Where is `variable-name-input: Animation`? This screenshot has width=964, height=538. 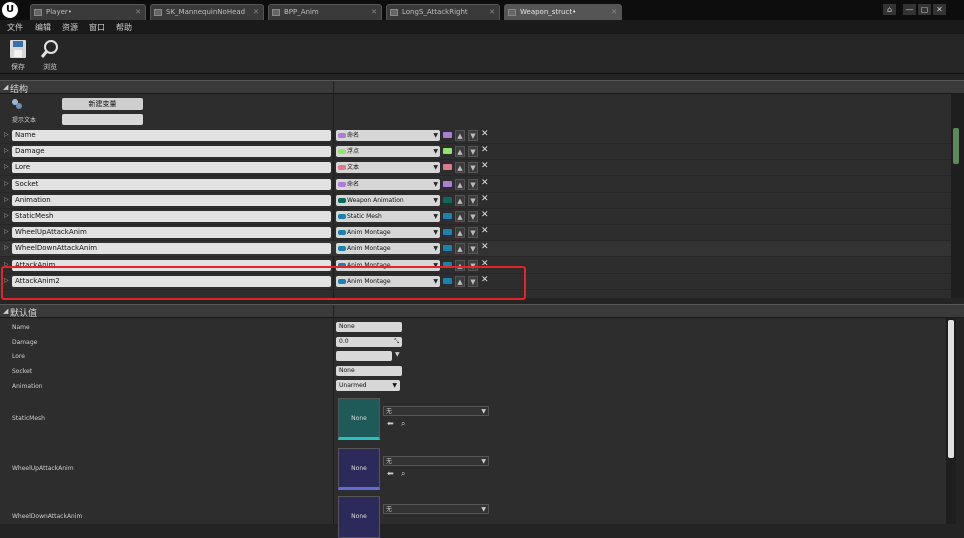 variable-name-input: Animation is located at coordinates (171, 200).